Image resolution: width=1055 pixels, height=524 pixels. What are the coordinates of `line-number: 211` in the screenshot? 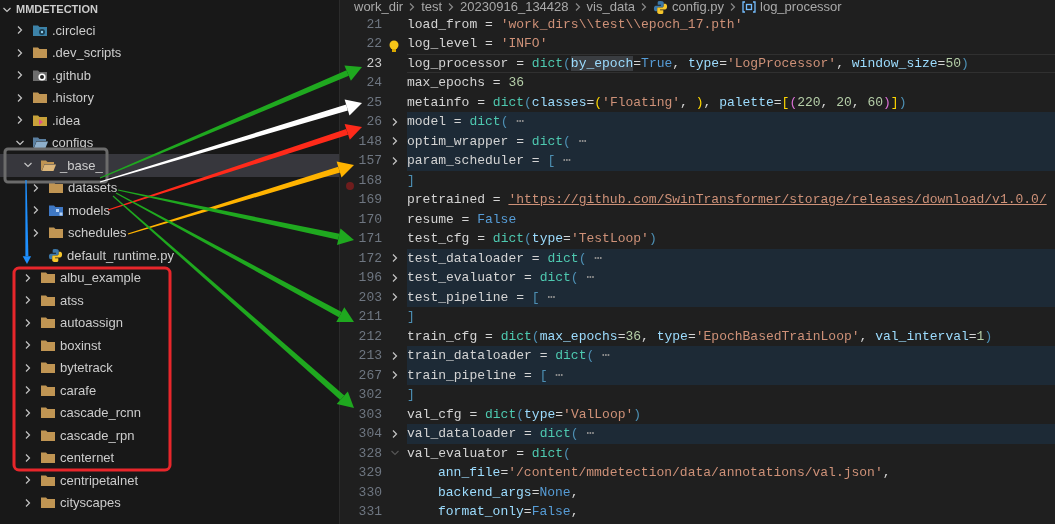 It's located at (370, 316).